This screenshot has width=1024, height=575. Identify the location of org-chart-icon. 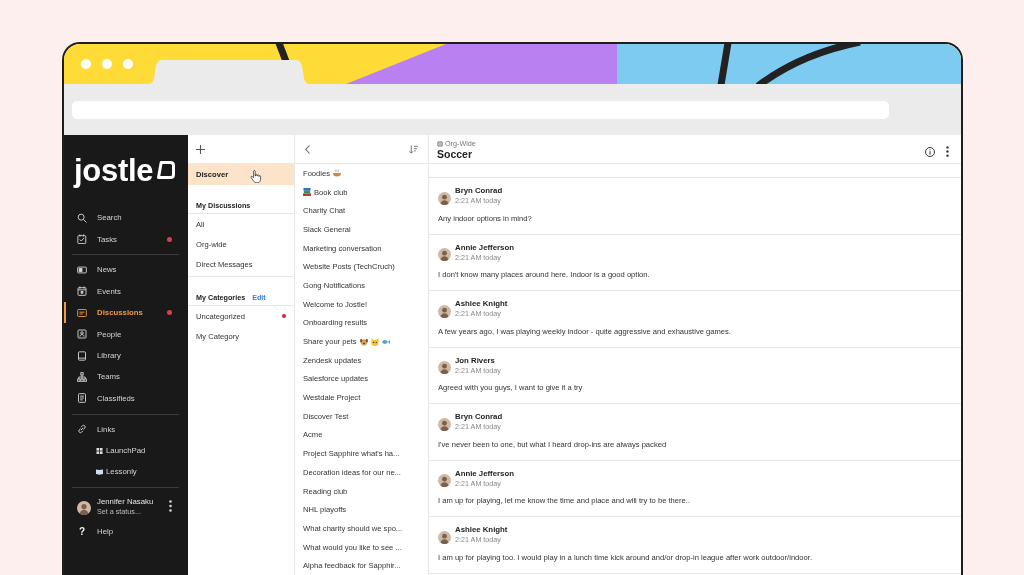
(82, 376).